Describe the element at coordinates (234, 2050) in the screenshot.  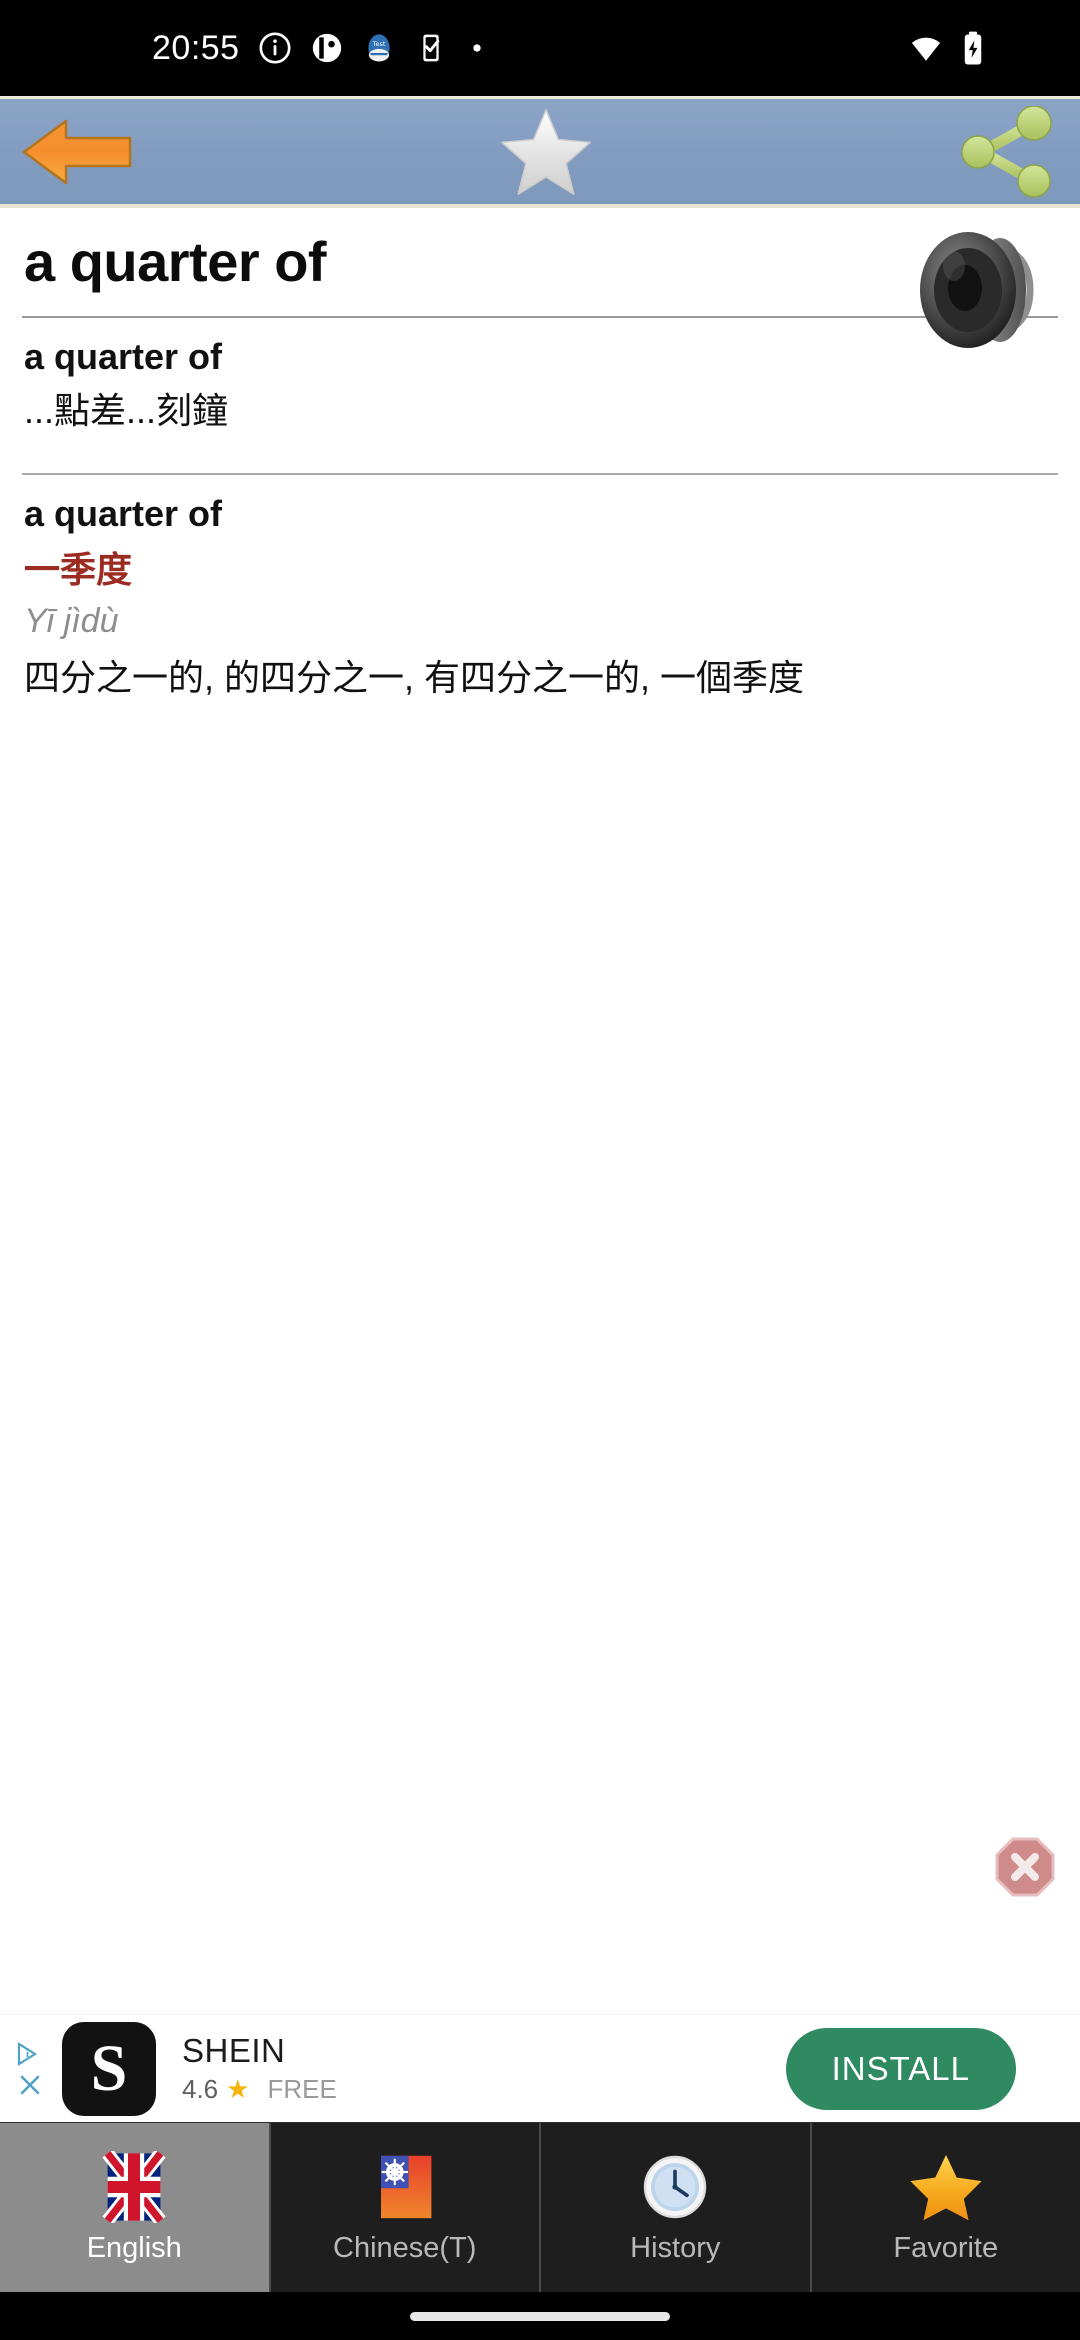
I see `ad-app-name: SHEIN` at that location.